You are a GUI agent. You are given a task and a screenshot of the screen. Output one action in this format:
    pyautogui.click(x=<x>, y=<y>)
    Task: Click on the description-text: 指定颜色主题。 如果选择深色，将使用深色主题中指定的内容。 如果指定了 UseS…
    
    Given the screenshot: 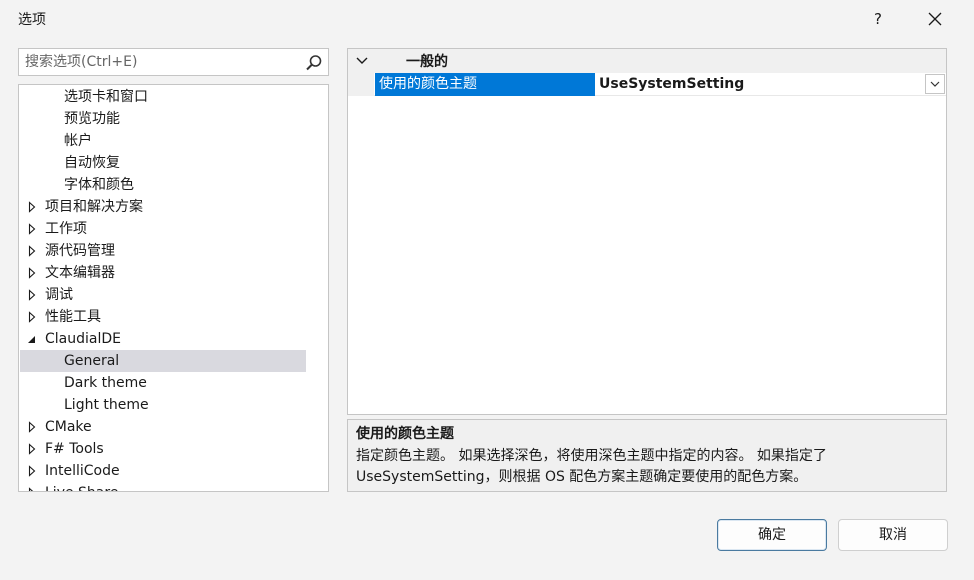 What is the action you would take?
    pyautogui.click(x=647, y=467)
    